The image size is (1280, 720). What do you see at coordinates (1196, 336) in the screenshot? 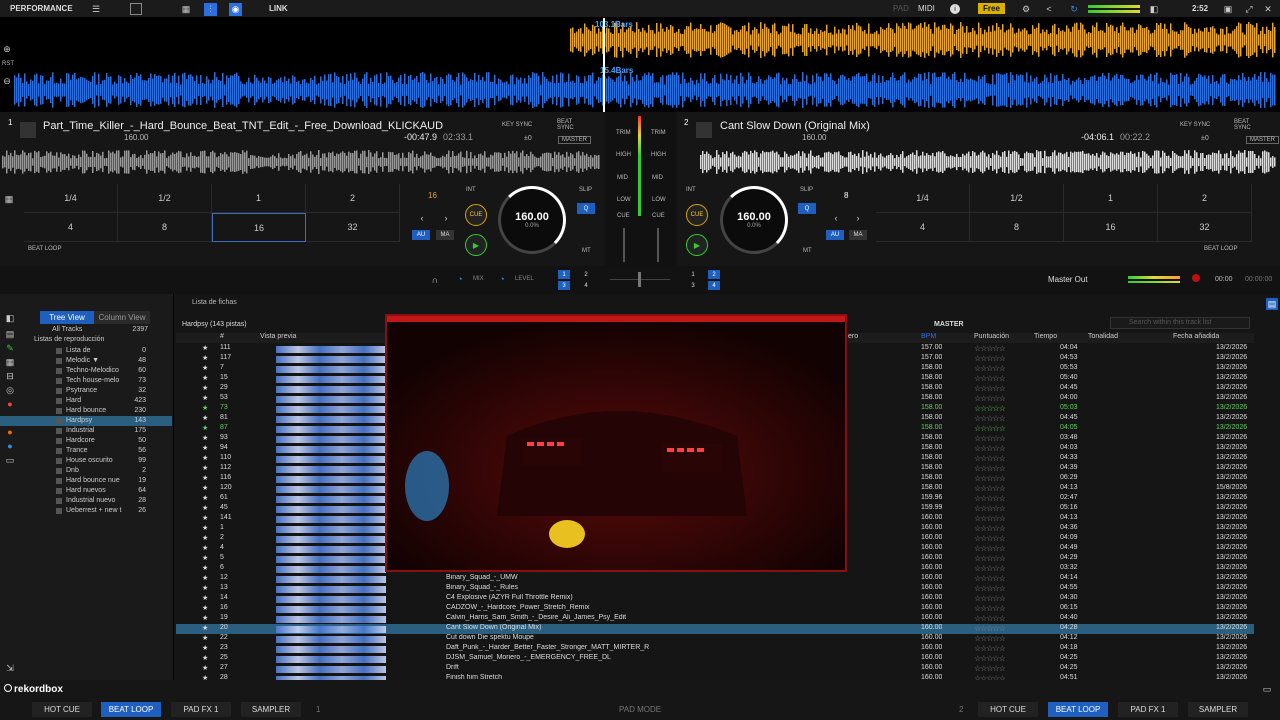
I see `col-date: Fecha añadida` at bounding box center [1196, 336].